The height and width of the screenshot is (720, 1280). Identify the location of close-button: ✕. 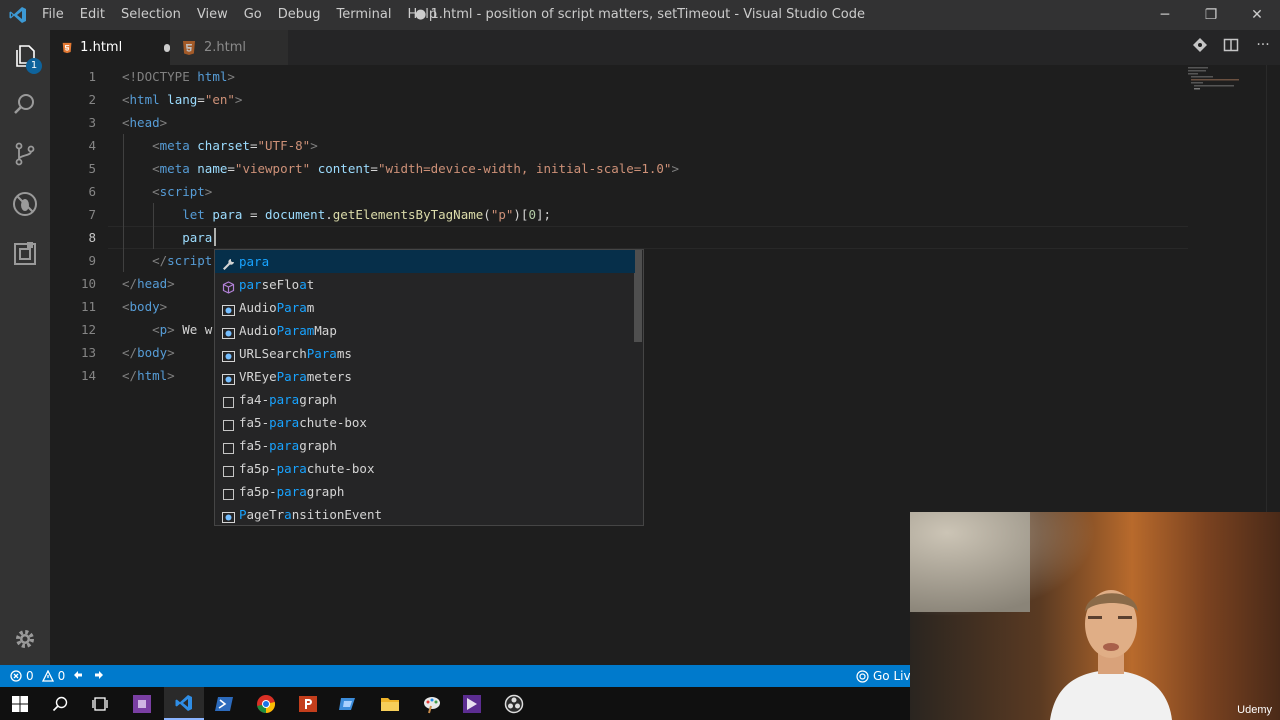
(1257, 15).